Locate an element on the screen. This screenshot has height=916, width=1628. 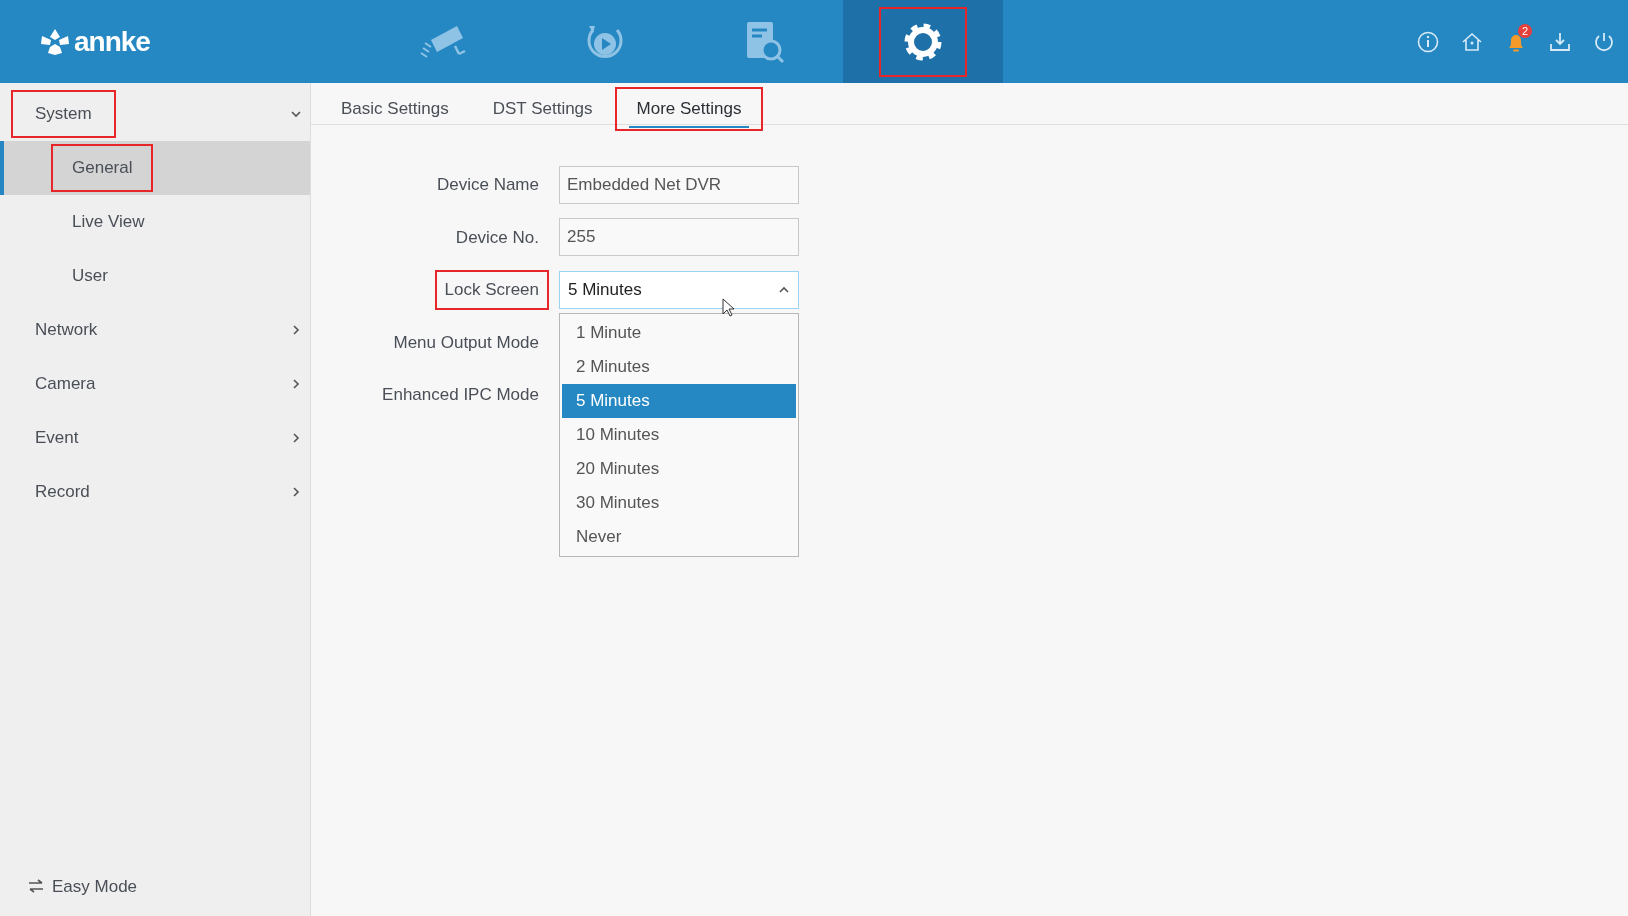
sidebar-item: Record is located at coordinates (155, 492).